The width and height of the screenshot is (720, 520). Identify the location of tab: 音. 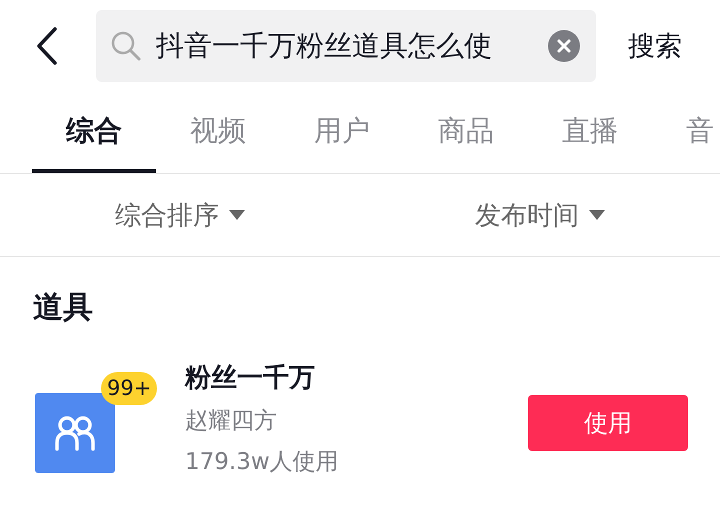
(683, 132).